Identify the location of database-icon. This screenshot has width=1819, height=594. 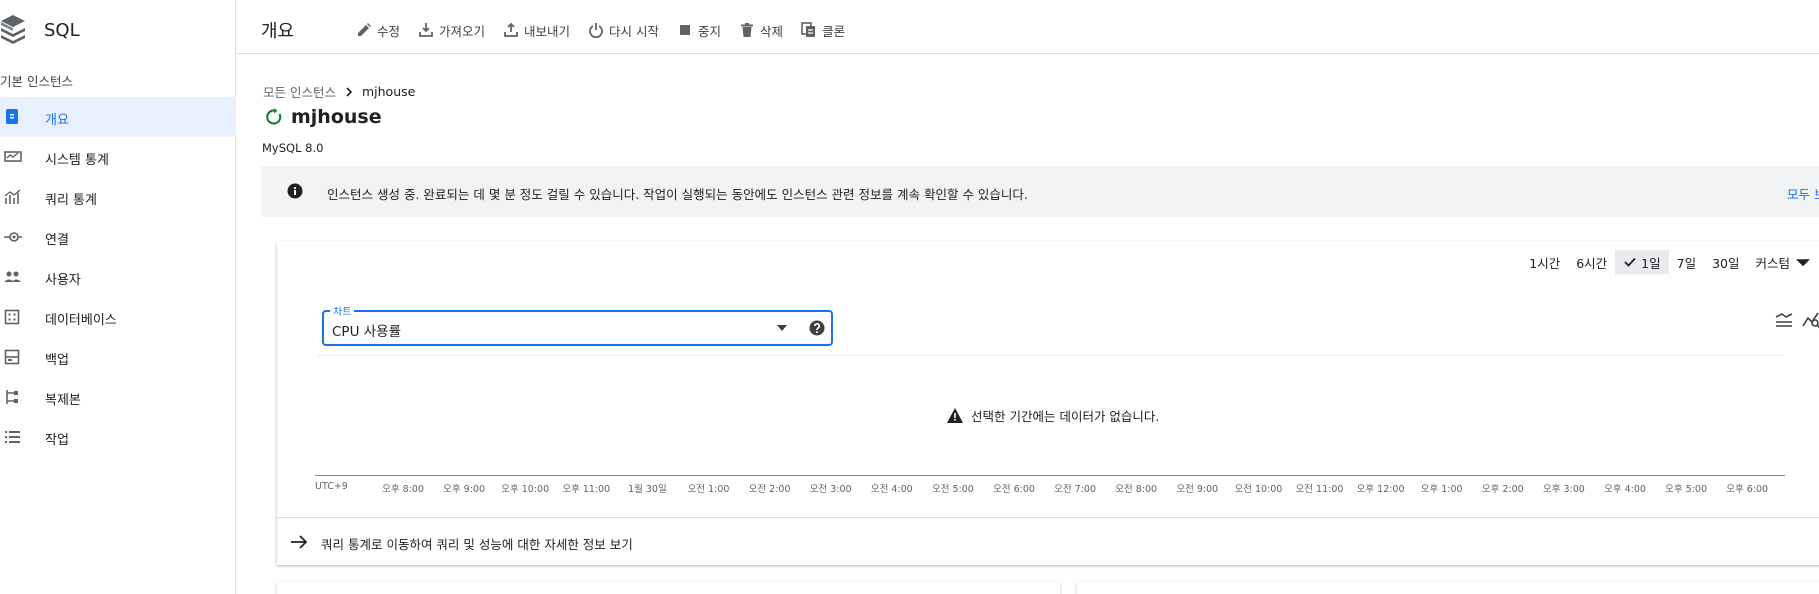
(12, 317).